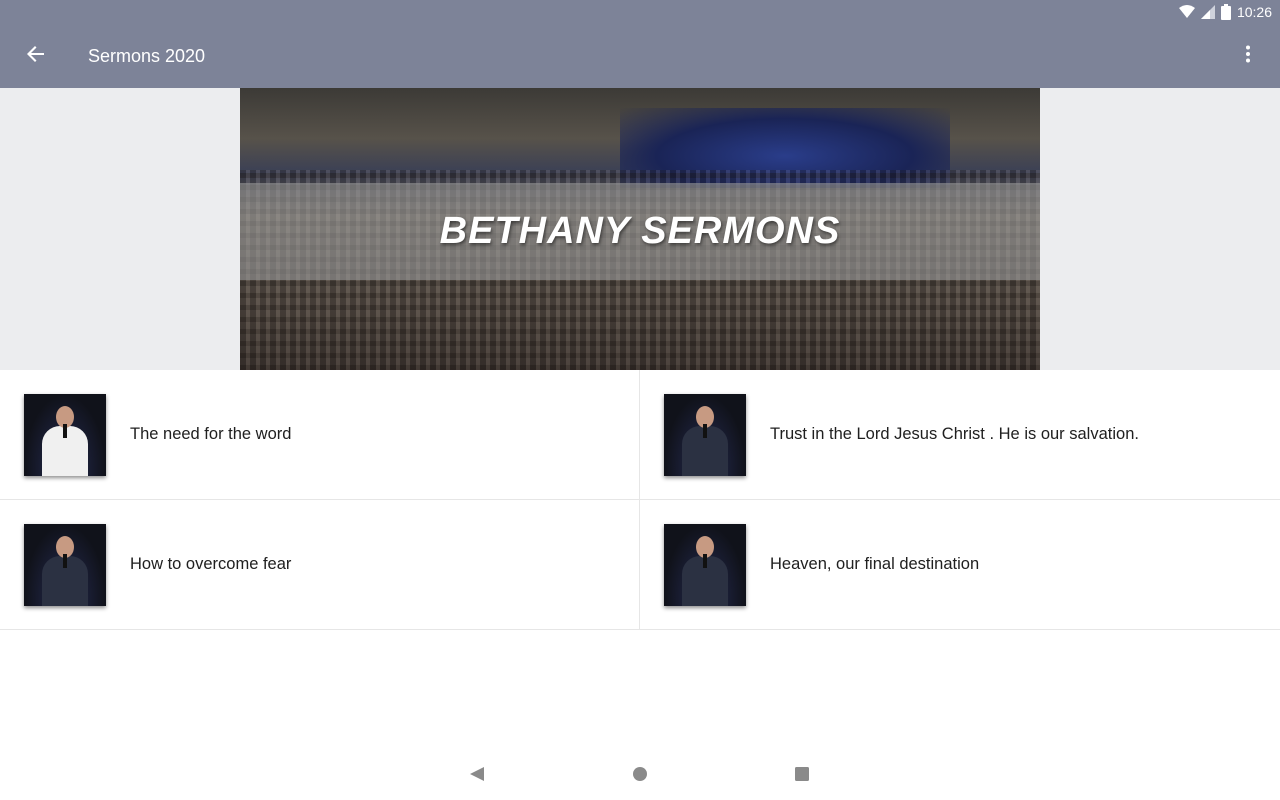  I want to click on more-vert-icon, so click(1248, 56).